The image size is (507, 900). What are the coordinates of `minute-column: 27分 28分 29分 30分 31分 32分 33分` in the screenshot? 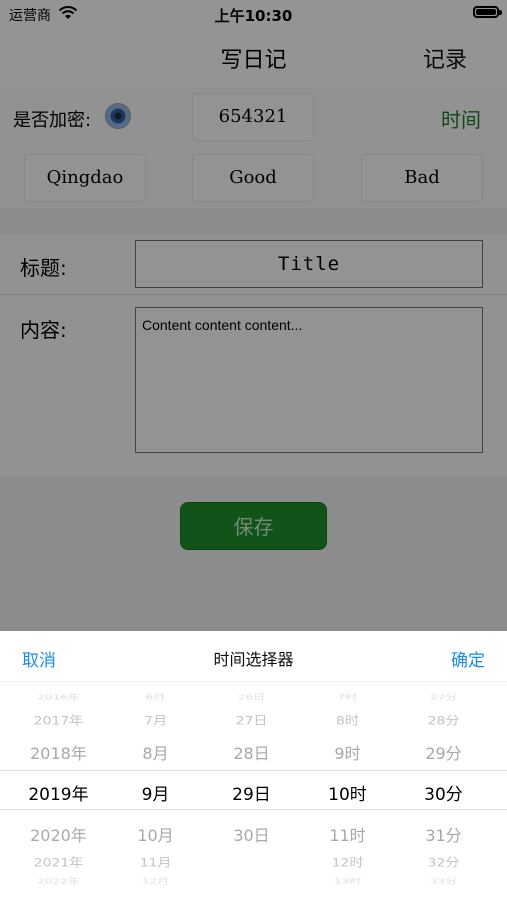 It's located at (443, 790).